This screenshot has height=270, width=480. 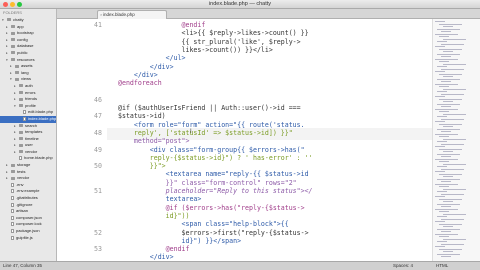 What do you see at coordinates (28, 211) in the screenshot?
I see `sidebar-item: artisan` at bounding box center [28, 211].